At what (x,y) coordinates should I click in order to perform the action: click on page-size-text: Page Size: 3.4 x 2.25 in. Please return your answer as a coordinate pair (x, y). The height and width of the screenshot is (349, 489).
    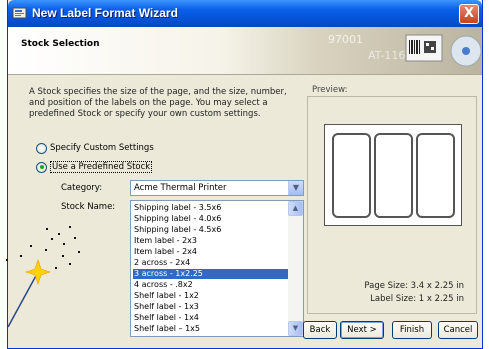
    Looking at the image, I should click on (414, 286).